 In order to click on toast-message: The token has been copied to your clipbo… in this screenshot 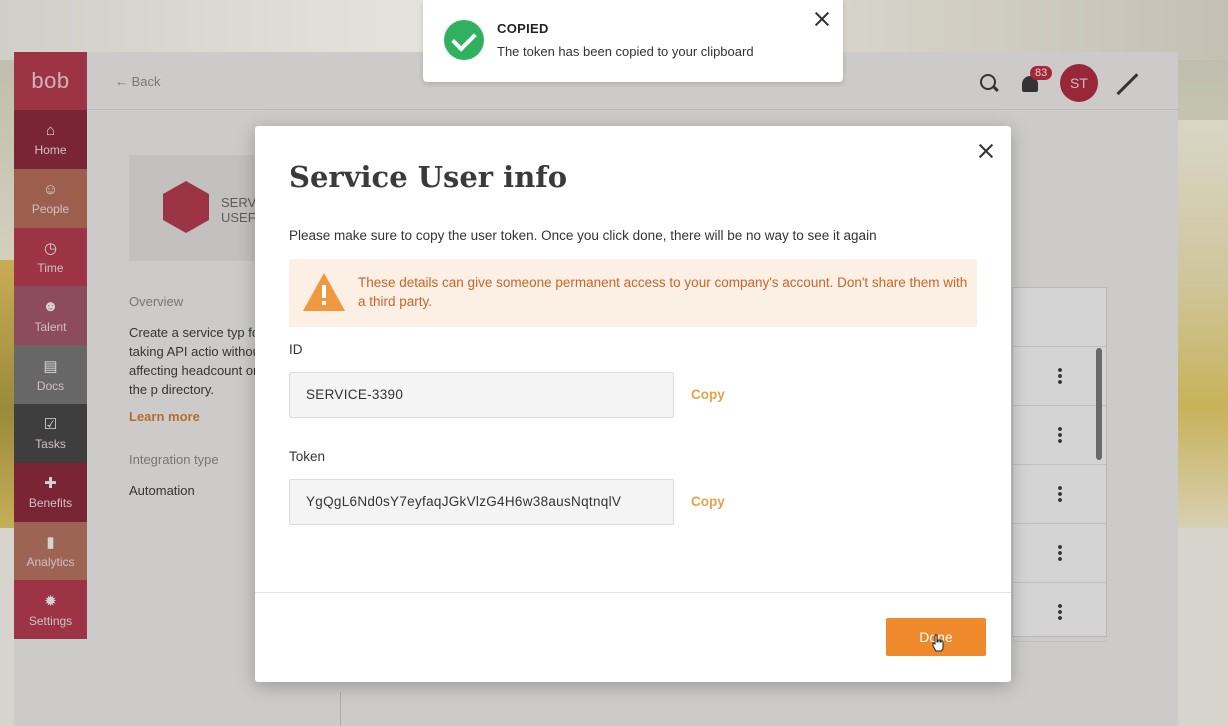, I will do `click(625, 51)`.